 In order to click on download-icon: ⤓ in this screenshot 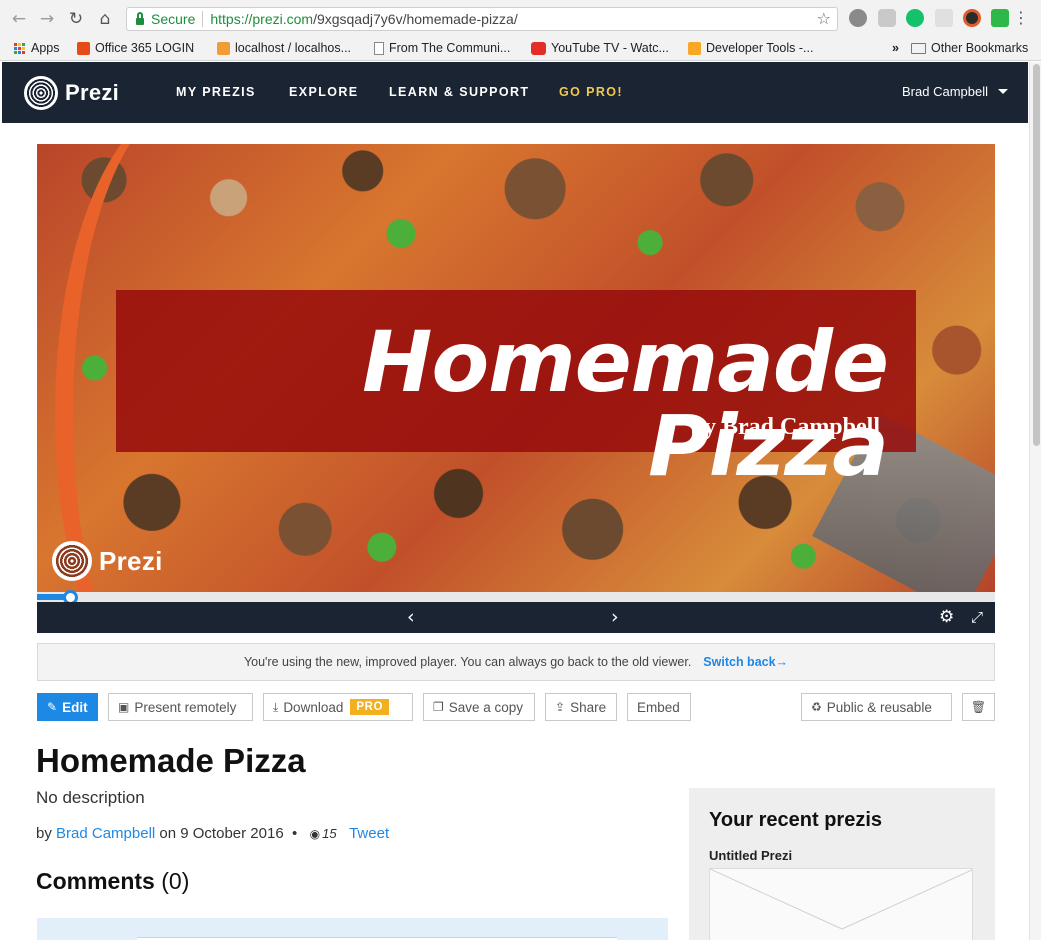, I will do `click(276, 706)`.